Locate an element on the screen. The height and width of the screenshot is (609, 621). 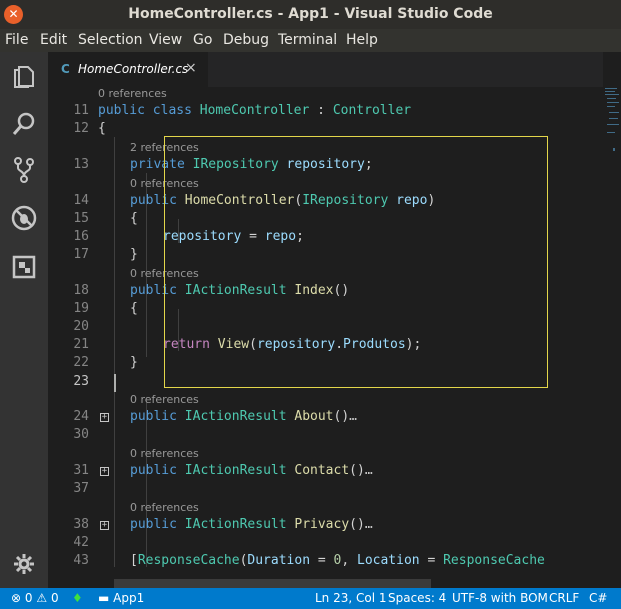
warning-icon: ⚠ is located at coordinates (42, 598).